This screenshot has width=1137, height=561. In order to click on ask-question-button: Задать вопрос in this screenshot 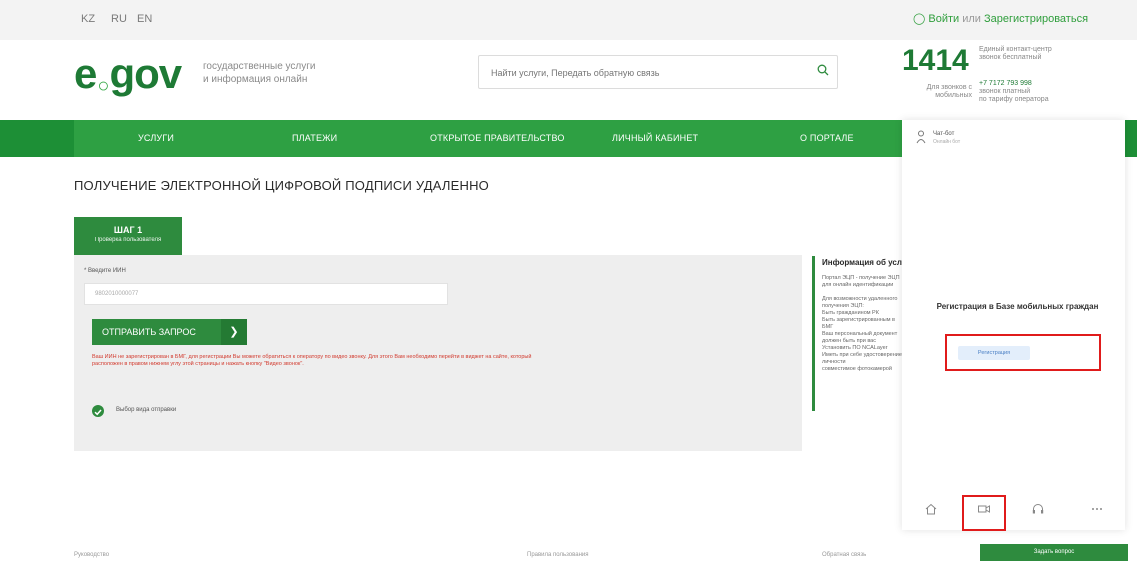, I will do `click(1054, 552)`.